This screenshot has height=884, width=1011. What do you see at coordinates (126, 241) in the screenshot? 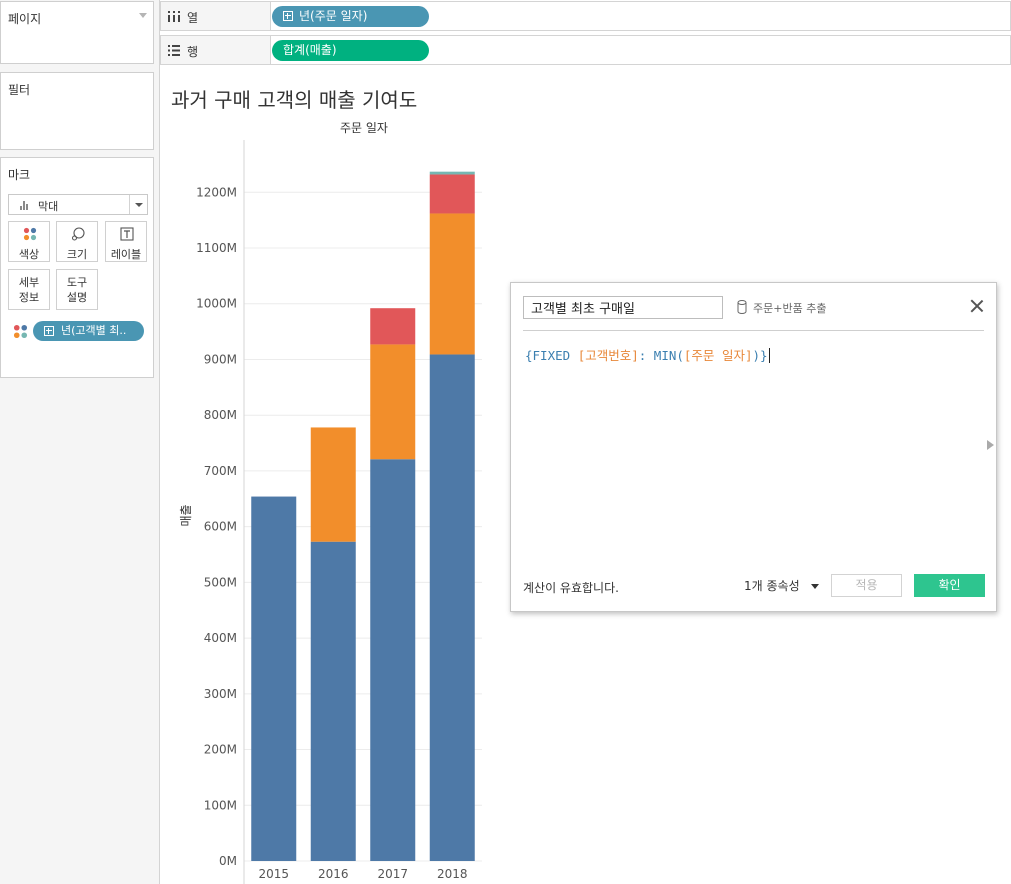
I see `label-button: 레이블` at bounding box center [126, 241].